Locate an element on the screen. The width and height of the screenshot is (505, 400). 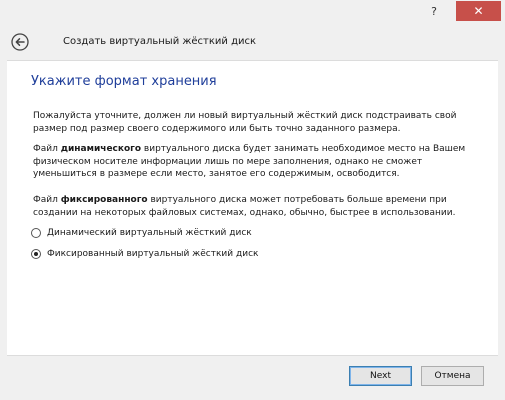
dynamic-keyword: динамического is located at coordinates (101, 149).